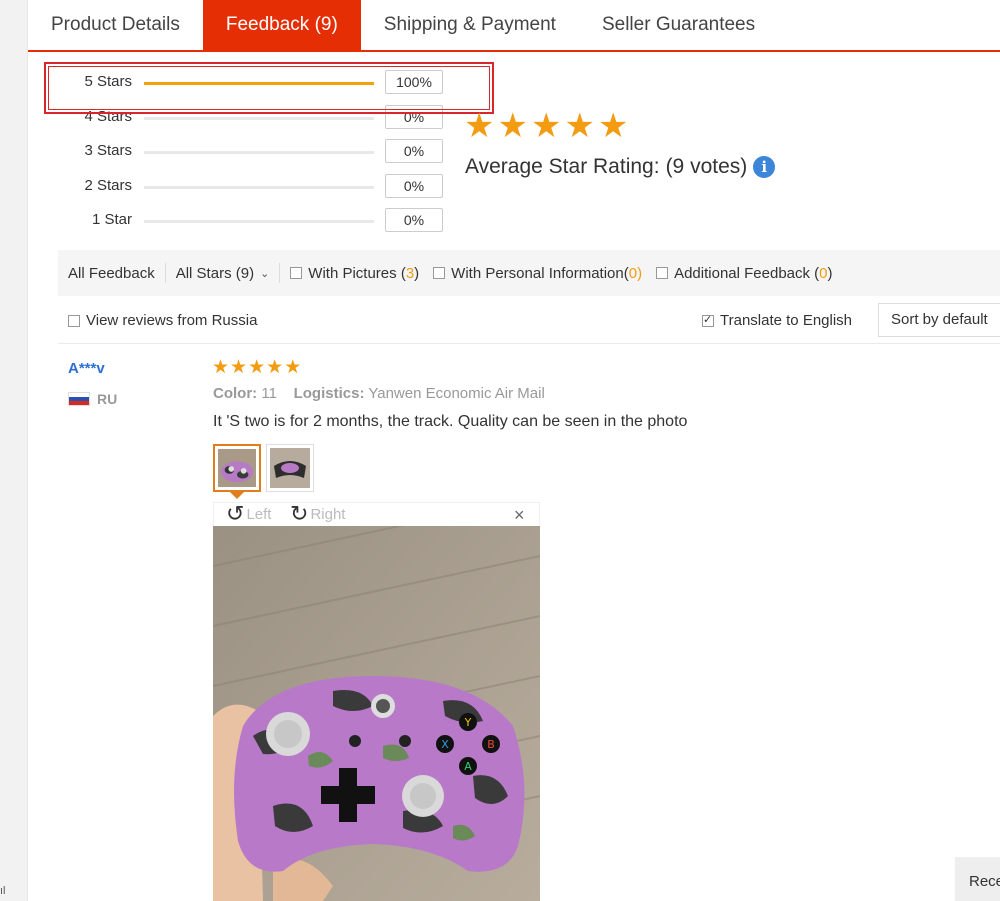 The height and width of the screenshot is (901, 1000). I want to click on sort-select: Sort by default ⌄, so click(939, 320).